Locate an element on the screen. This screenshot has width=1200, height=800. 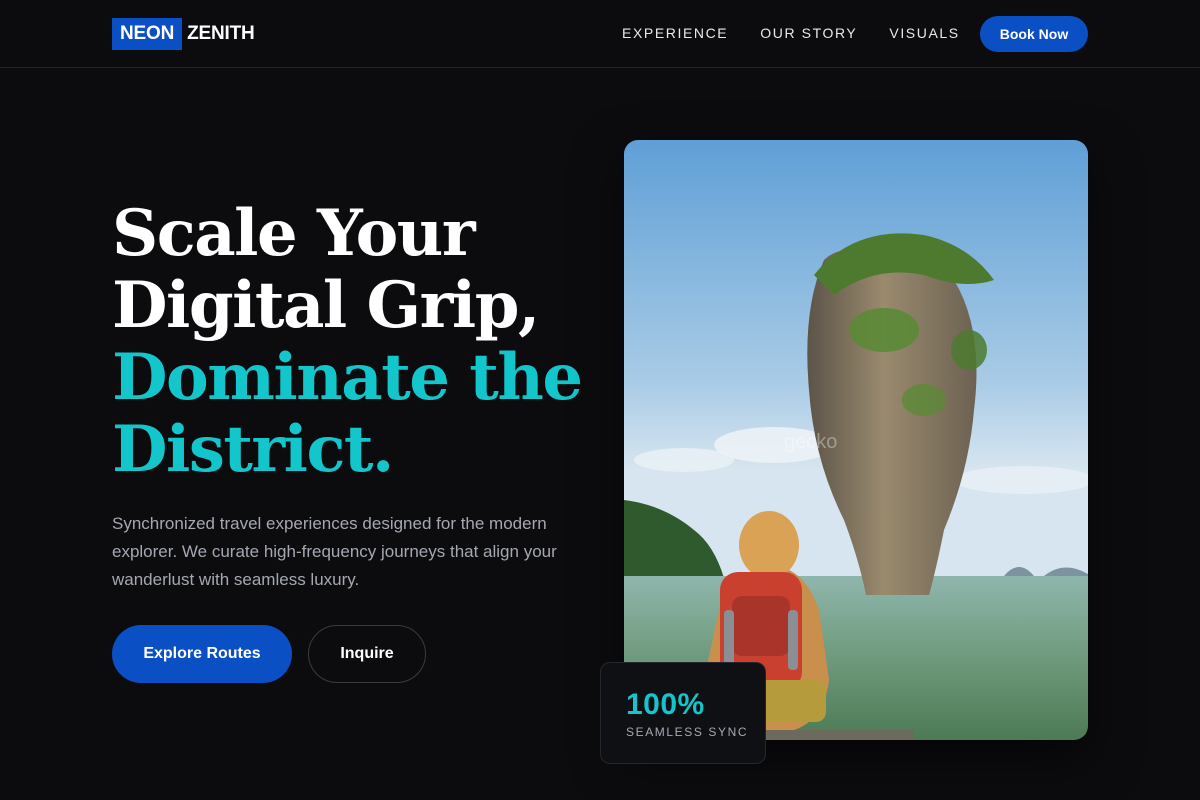
logo-neon-text: NEON is located at coordinates (147, 34).